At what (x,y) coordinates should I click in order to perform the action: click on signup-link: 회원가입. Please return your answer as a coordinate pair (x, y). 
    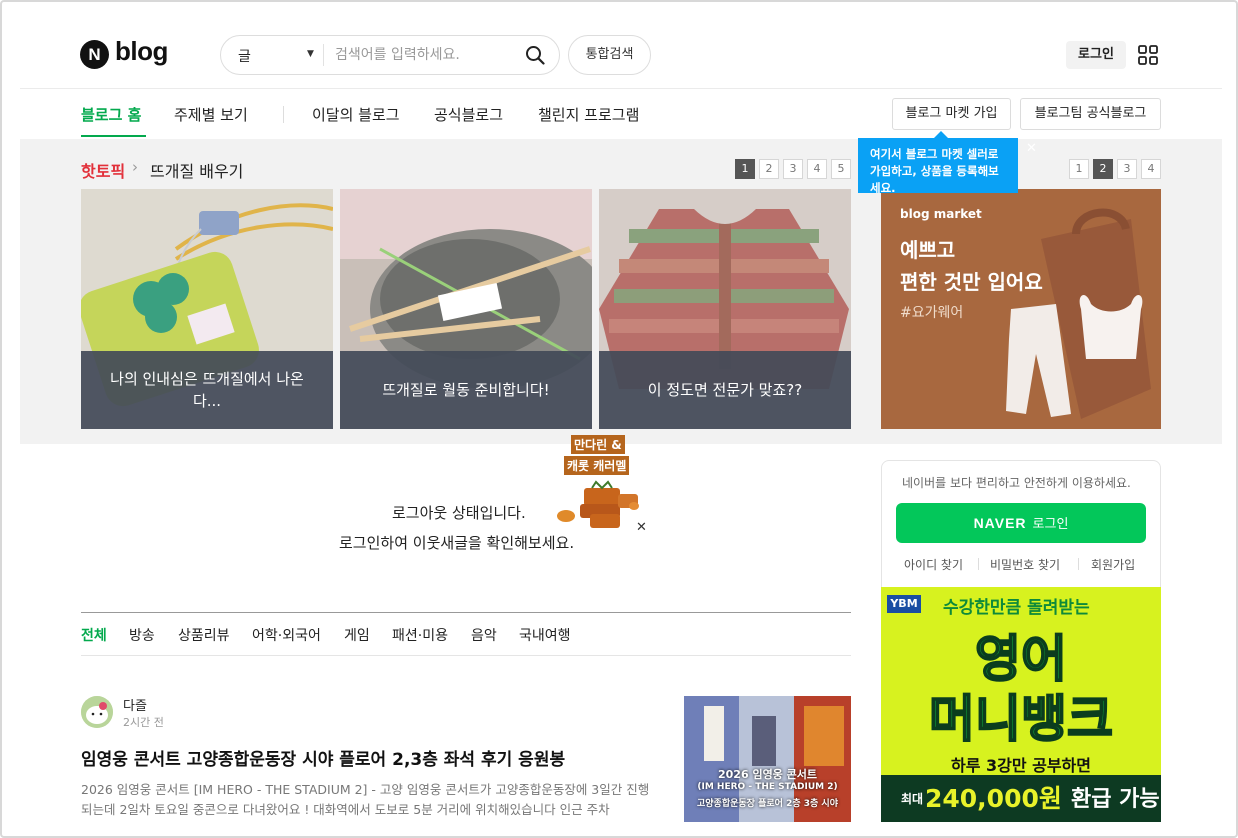
    Looking at the image, I should click on (1113, 564).